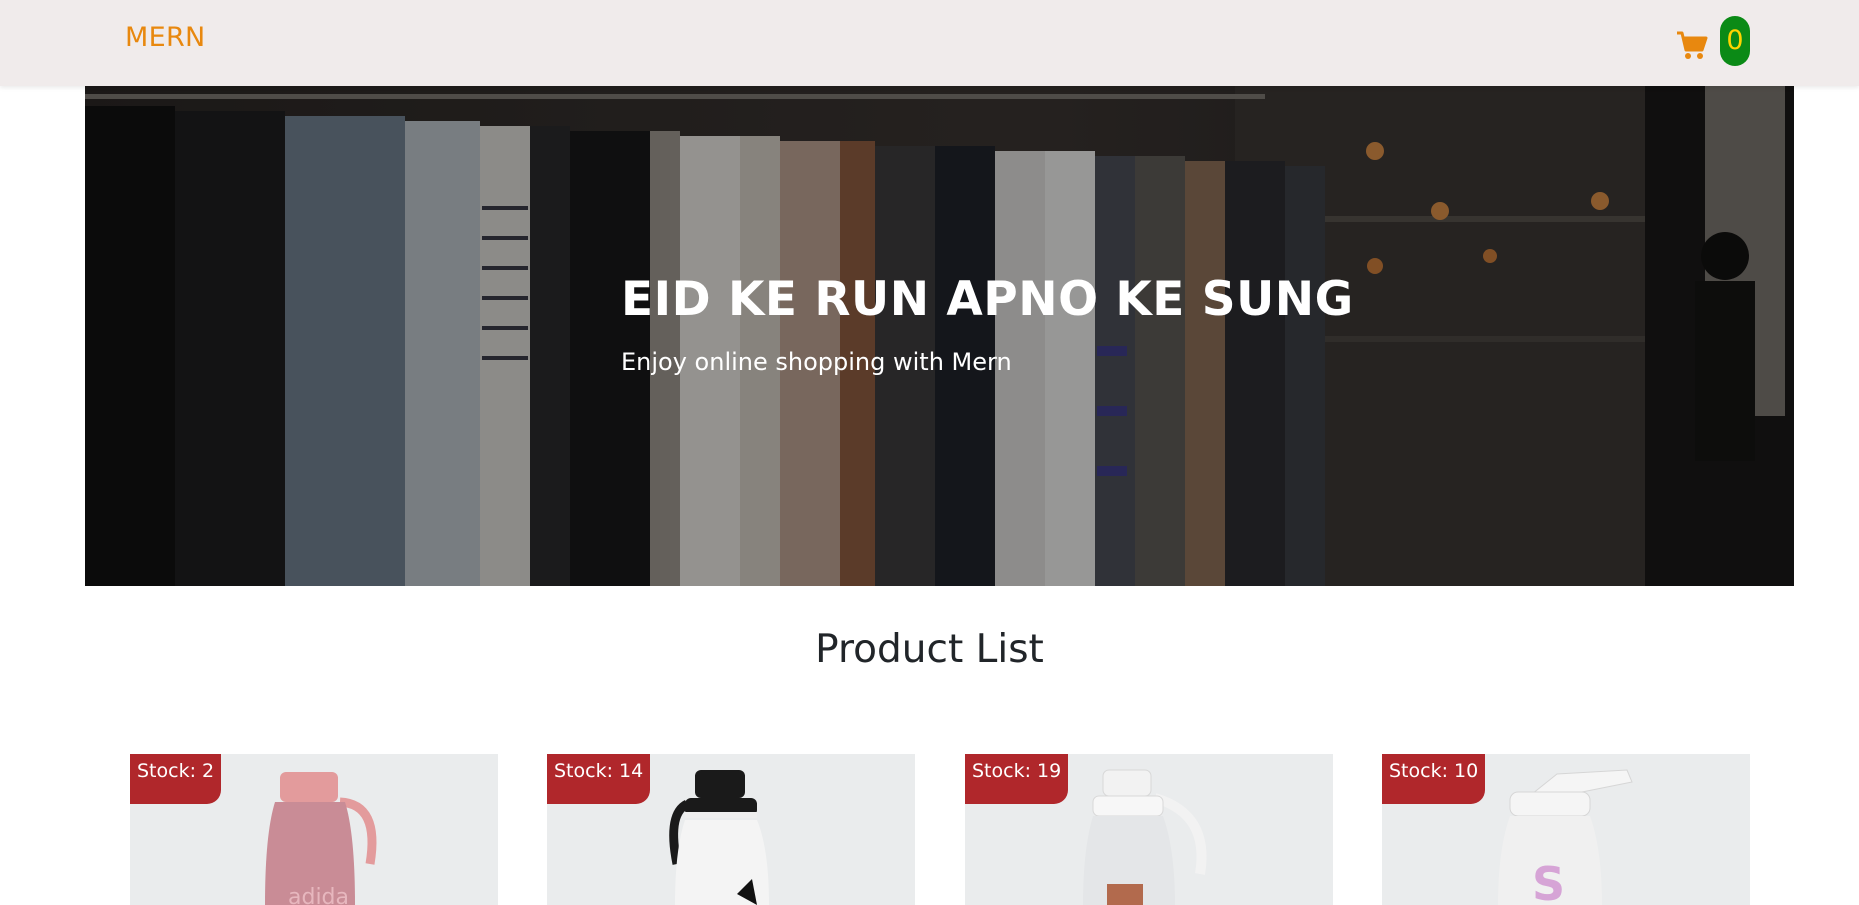  Describe the element at coordinates (987, 299) in the screenshot. I see `hero-title: EID KE RUN APNO KE SUNG` at that location.